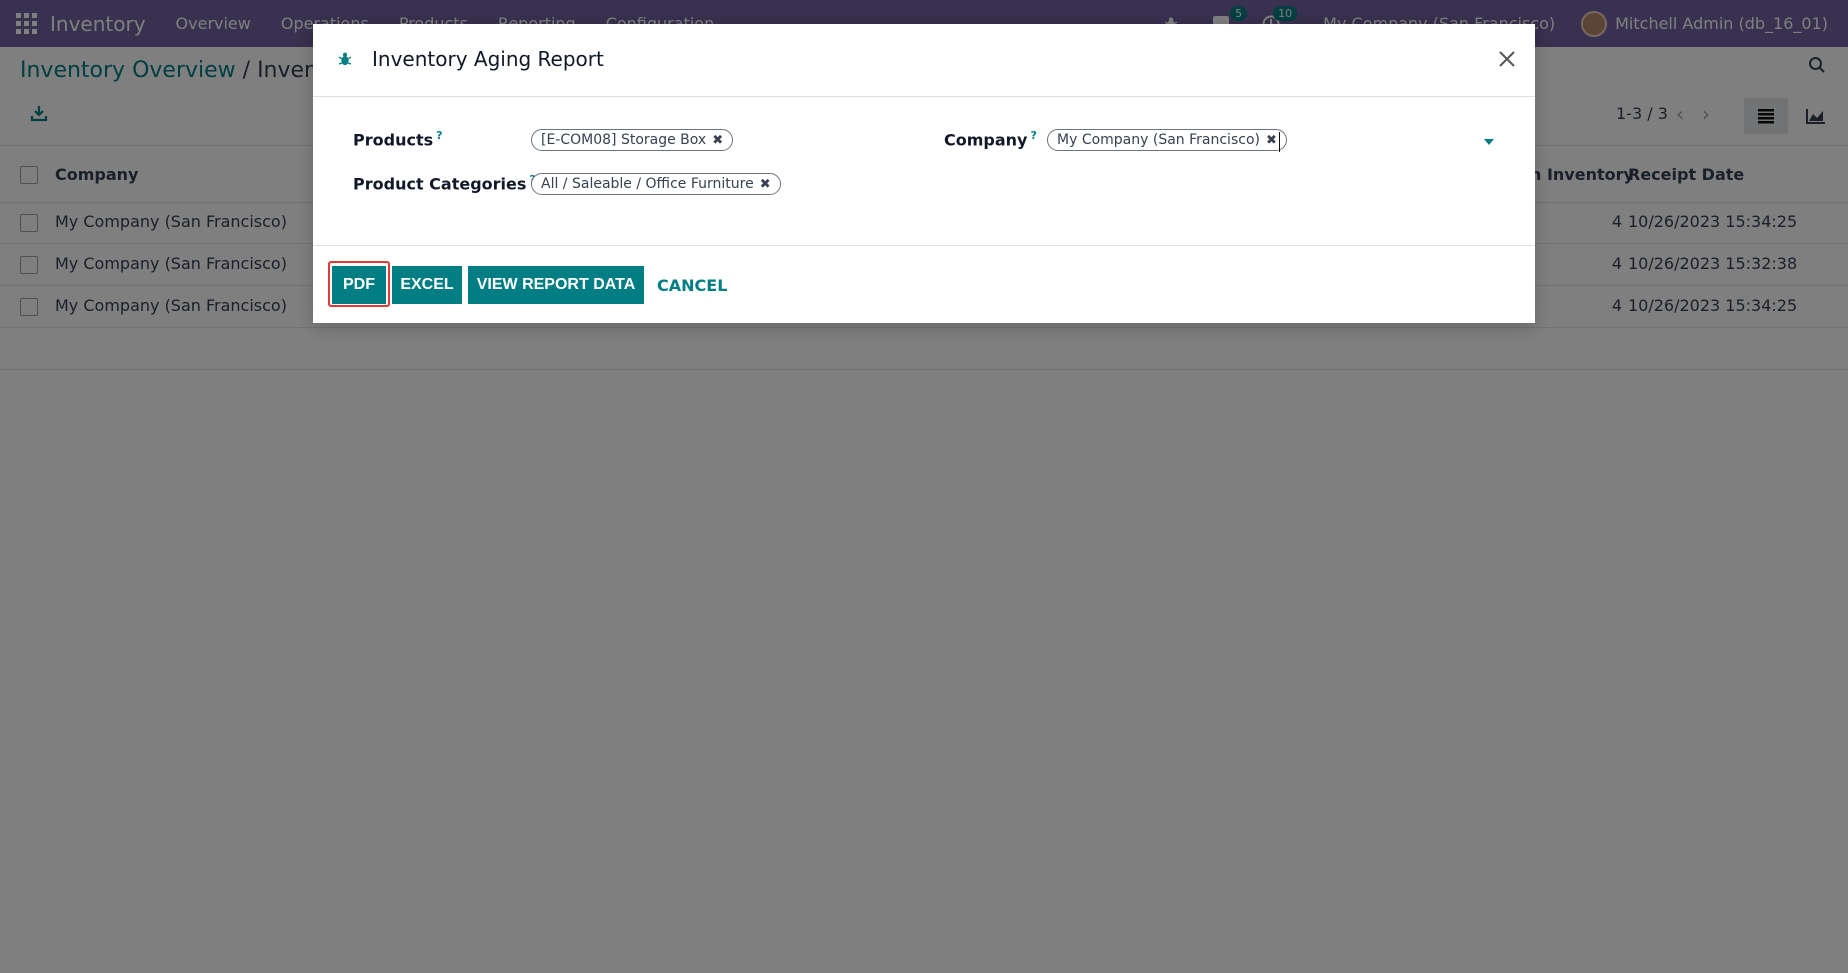 The width and height of the screenshot is (1848, 973). I want to click on company-tag-label: My Company (San Francisco), so click(1158, 140).